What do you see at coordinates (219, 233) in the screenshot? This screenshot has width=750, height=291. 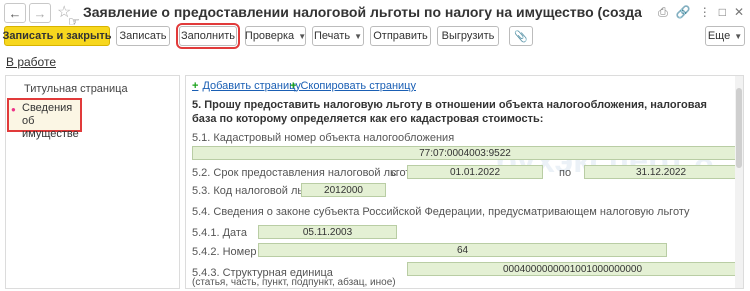 I see `date-label: 5.4.1. Дата` at bounding box center [219, 233].